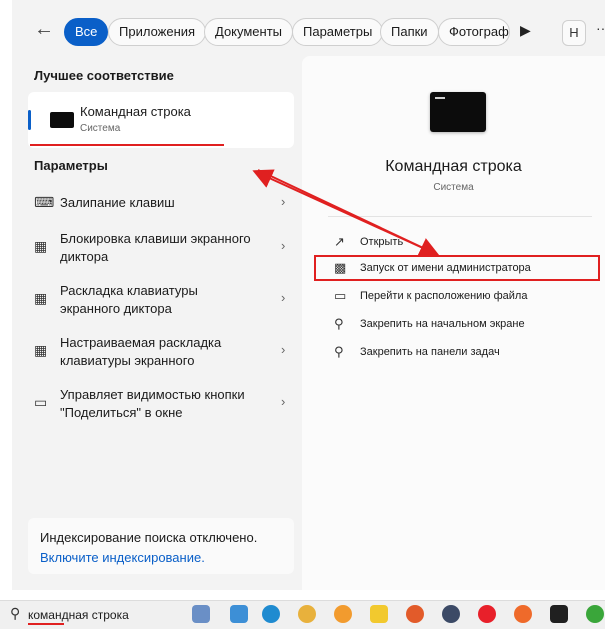  What do you see at coordinates (379, 614) in the screenshot?
I see `files-icon` at bounding box center [379, 614].